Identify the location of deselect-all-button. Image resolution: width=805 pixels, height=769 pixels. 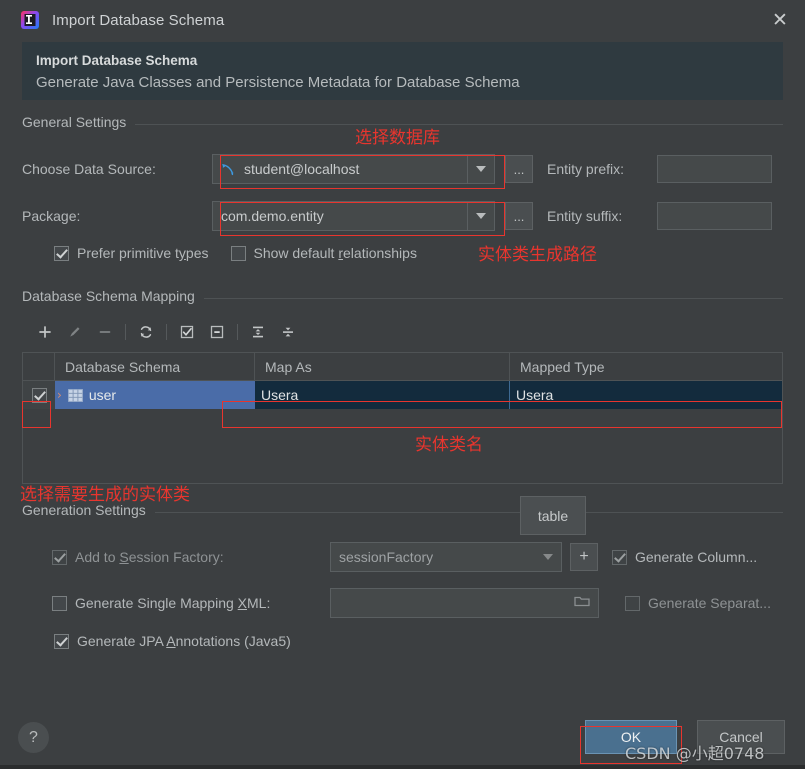
(217, 332).